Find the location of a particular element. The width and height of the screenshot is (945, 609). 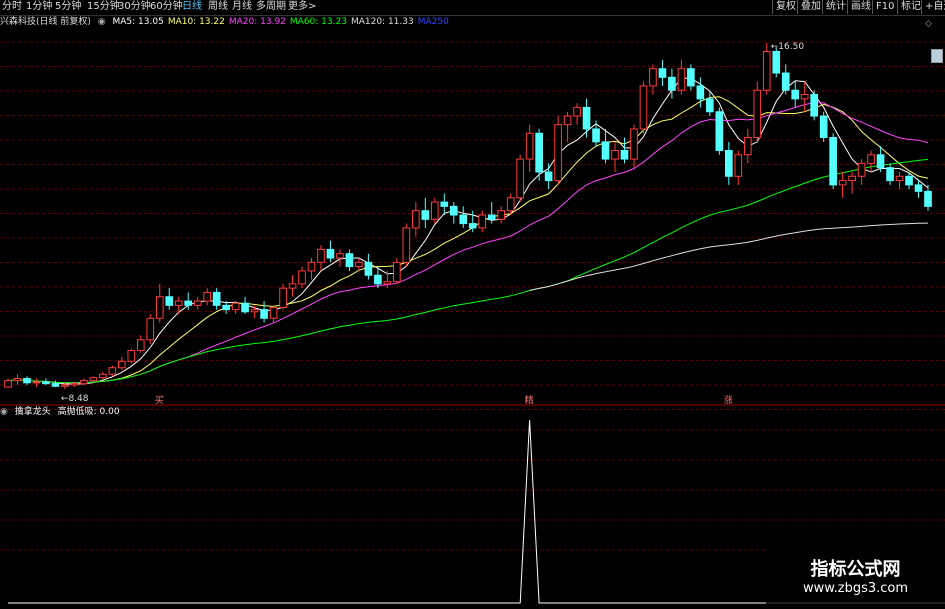

scroll-handle is located at coordinates (937, 56).